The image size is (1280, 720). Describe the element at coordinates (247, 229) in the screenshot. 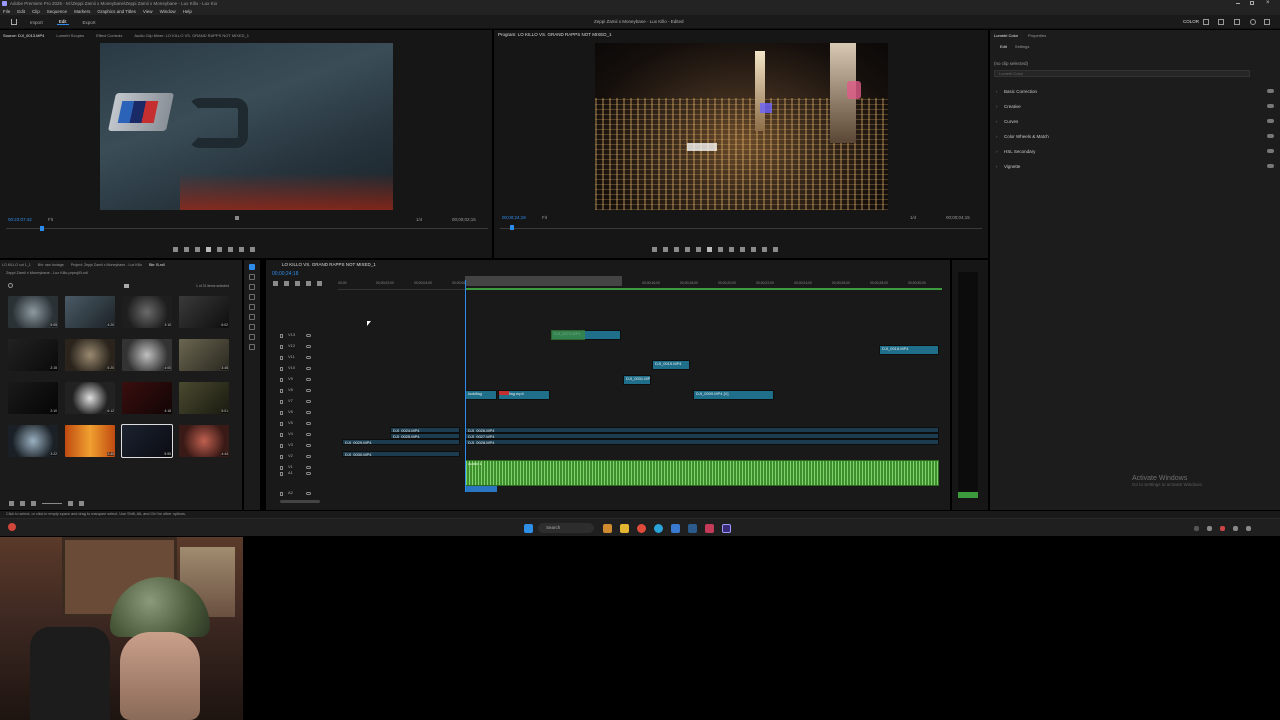

I see `source-scrub-bar` at that location.